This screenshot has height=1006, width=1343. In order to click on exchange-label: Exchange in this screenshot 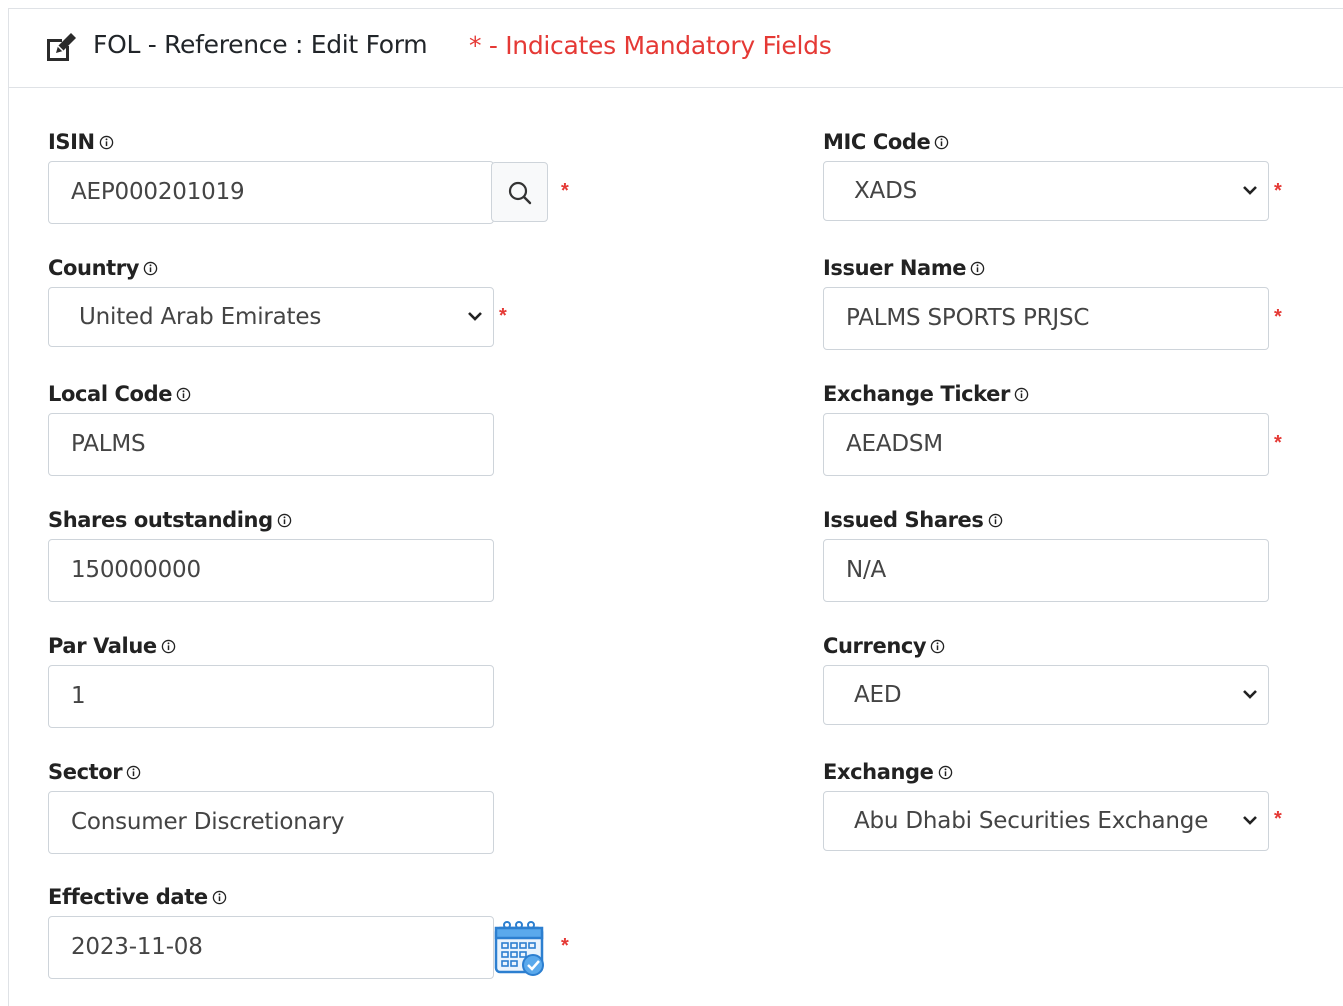, I will do `click(878, 772)`.